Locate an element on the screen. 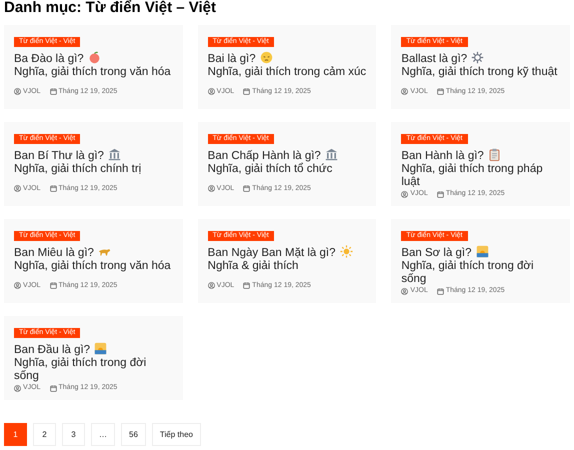  peach-icon is located at coordinates (94, 57).